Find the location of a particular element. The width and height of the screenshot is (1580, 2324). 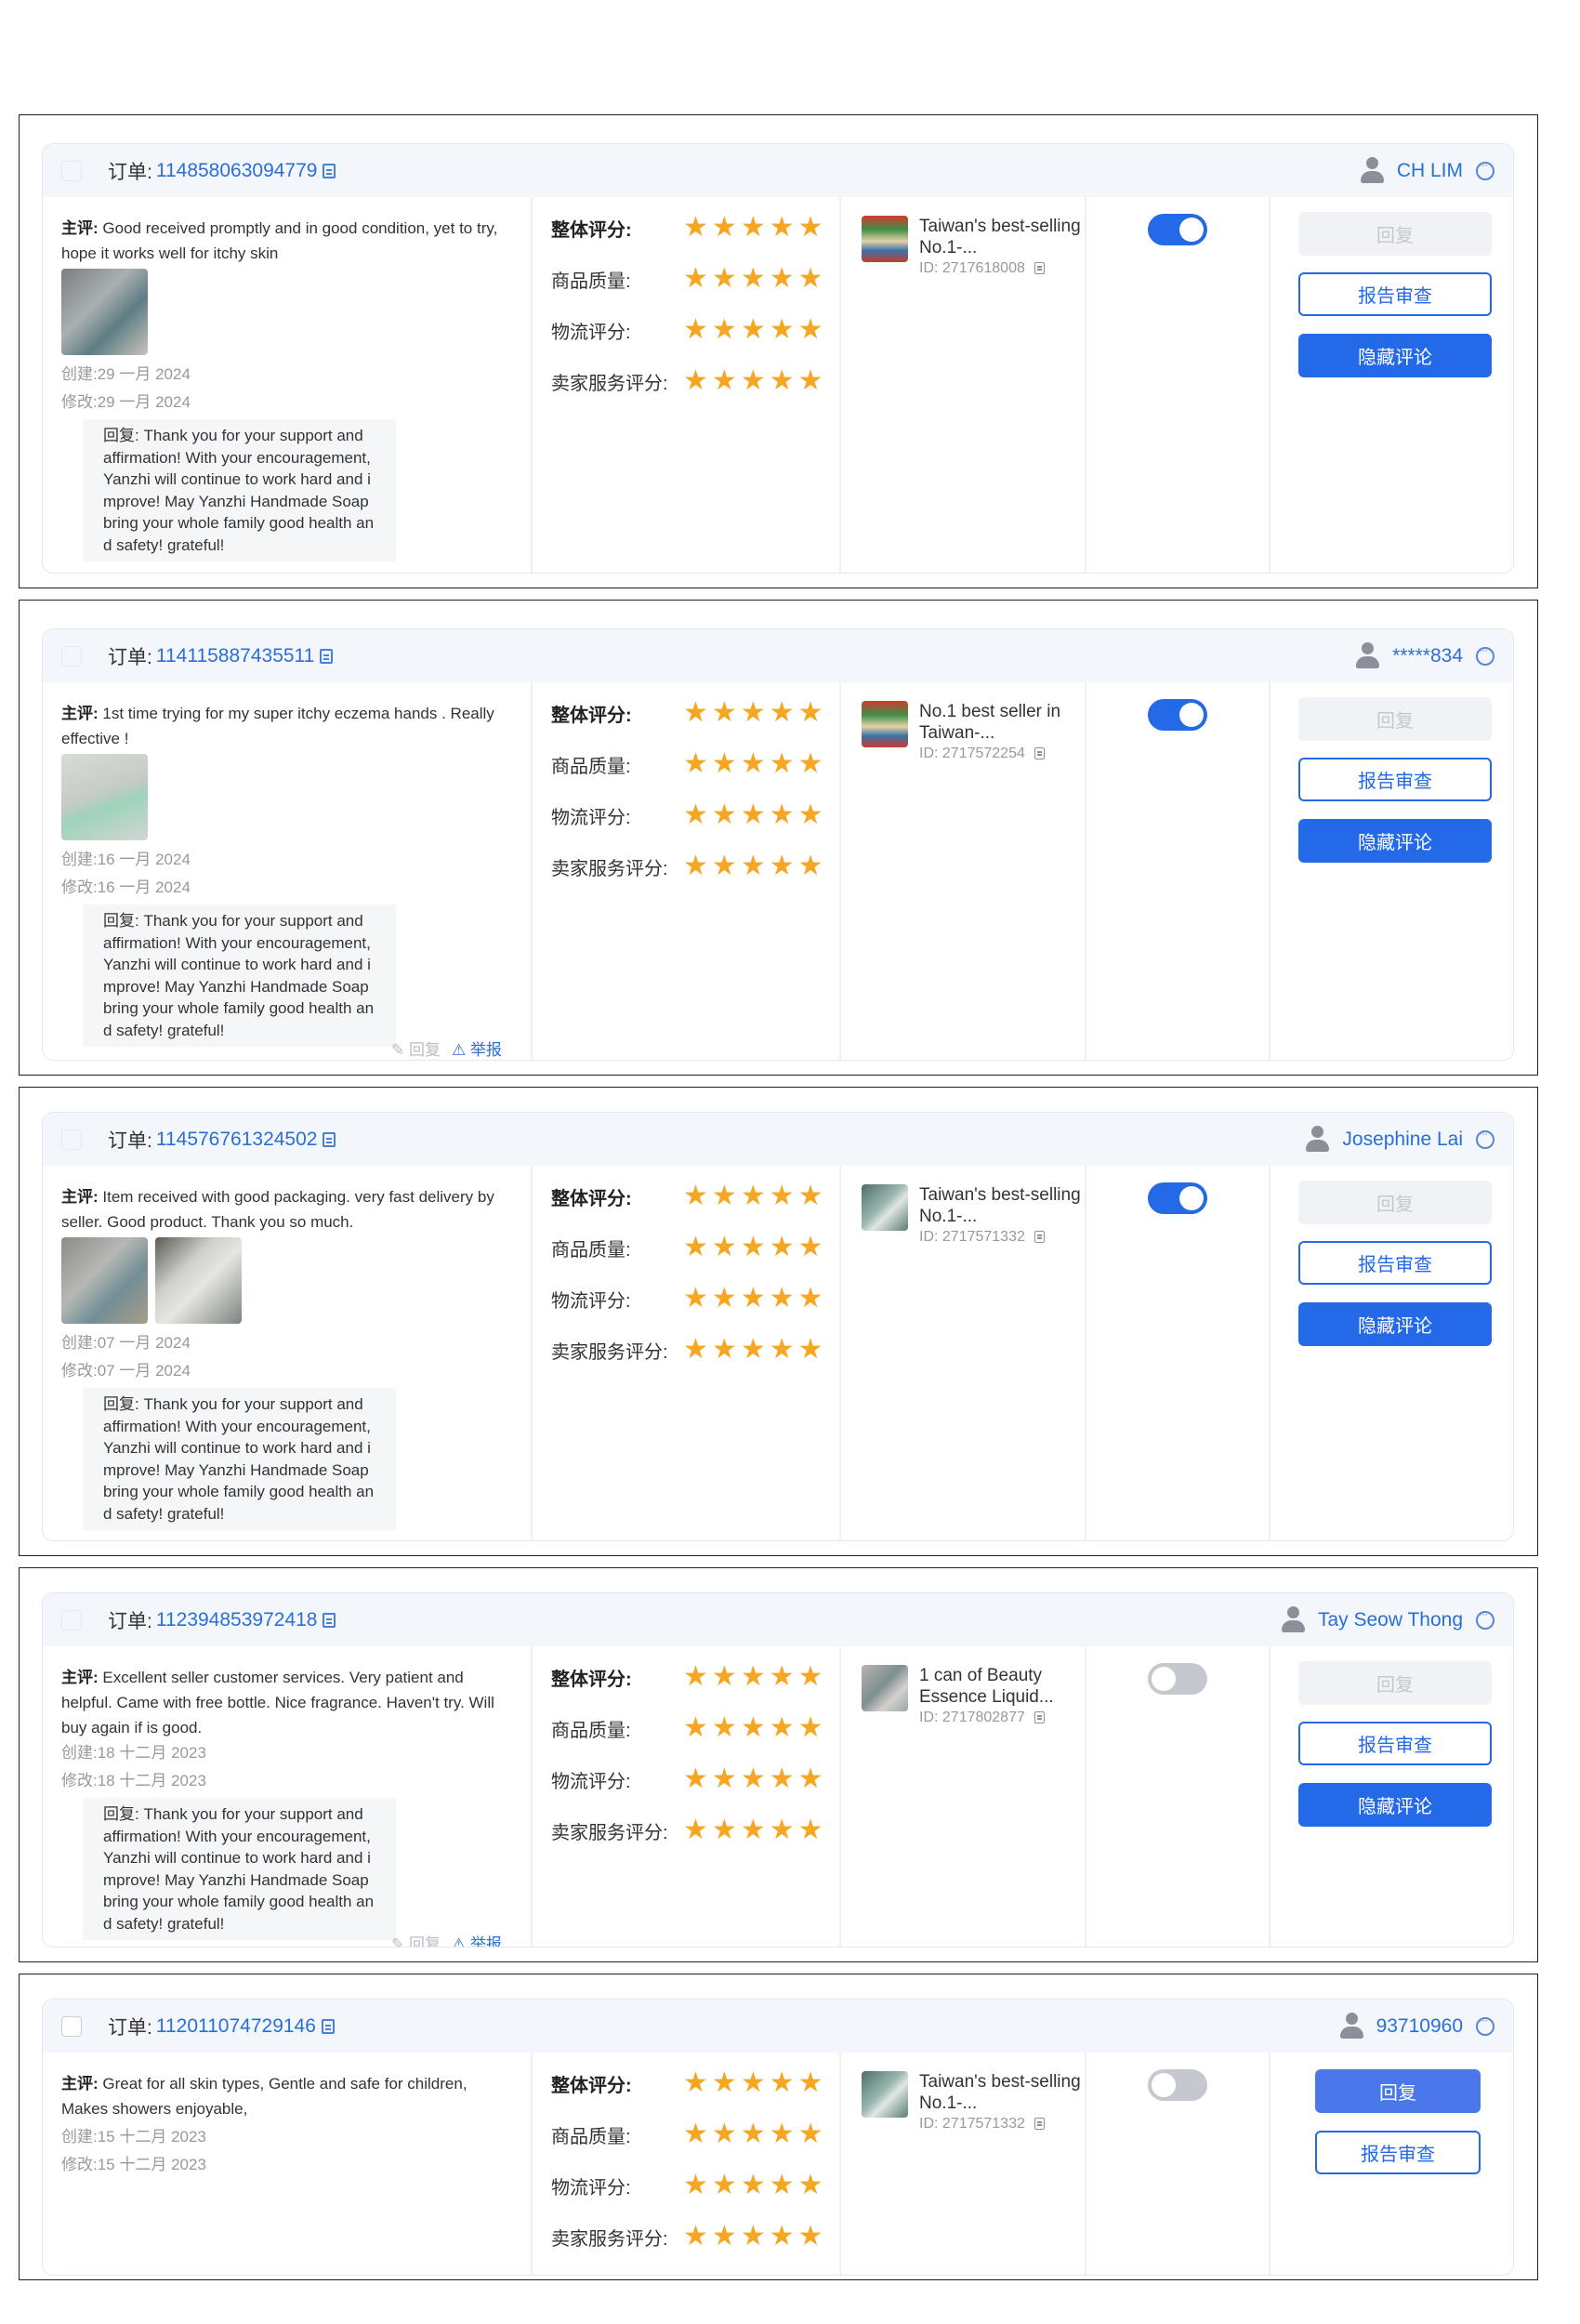

buyer-name: Josephine Lai is located at coordinates (1402, 1140).